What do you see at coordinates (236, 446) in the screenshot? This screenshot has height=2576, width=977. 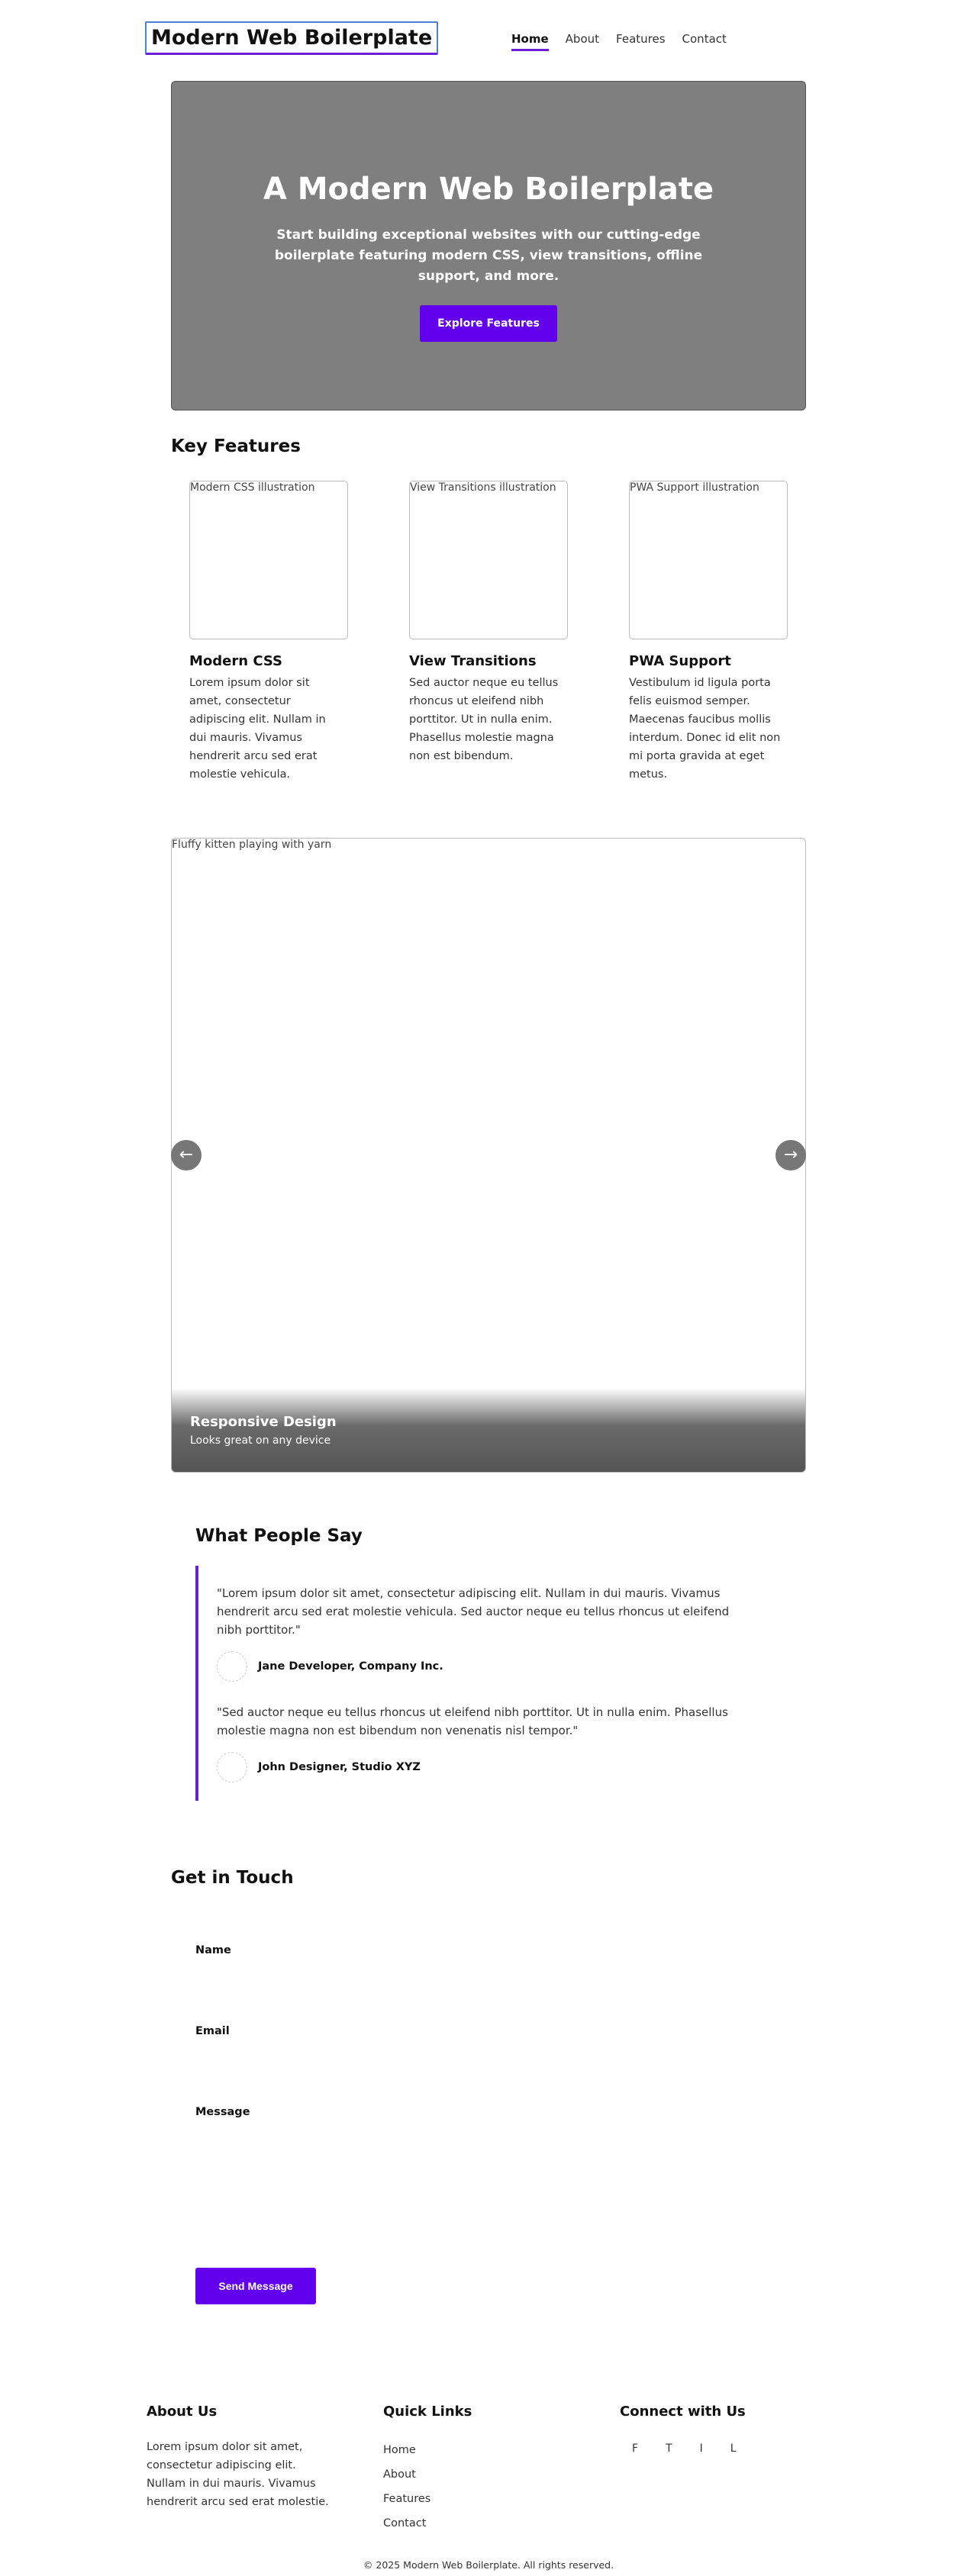 I see `features-title: Key Features` at bounding box center [236, 446].